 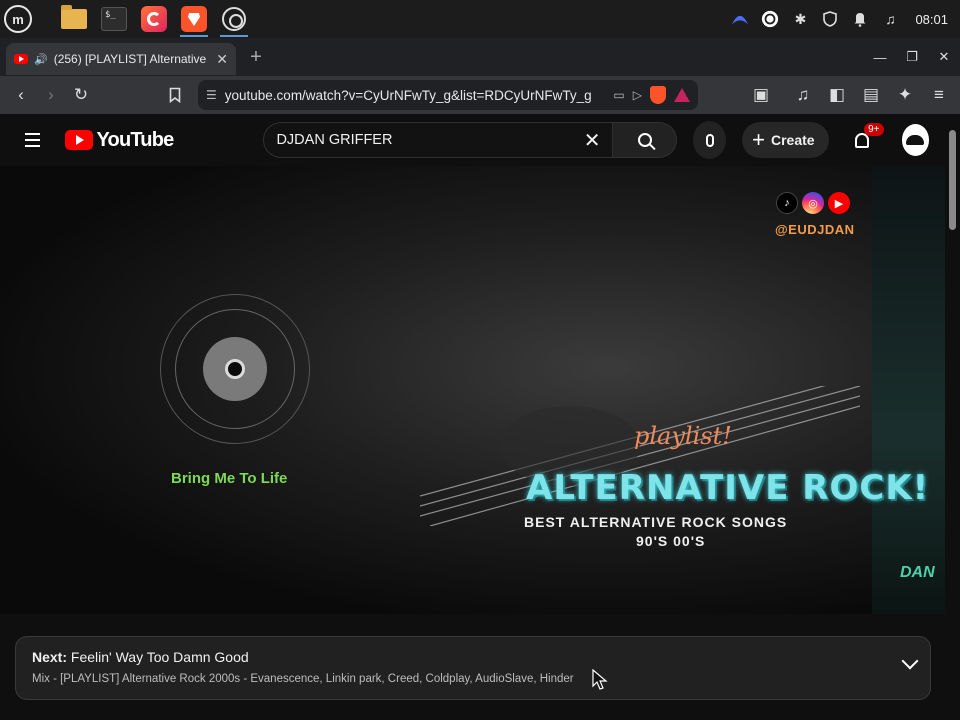 I want to click on social-icons: ♪ ◎ ▶, so click(x=813, y=203).